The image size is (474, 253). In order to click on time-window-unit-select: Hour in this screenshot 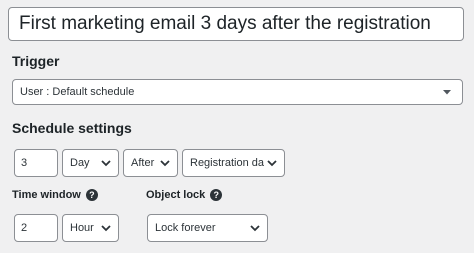, I will do `click(90, 228)`.